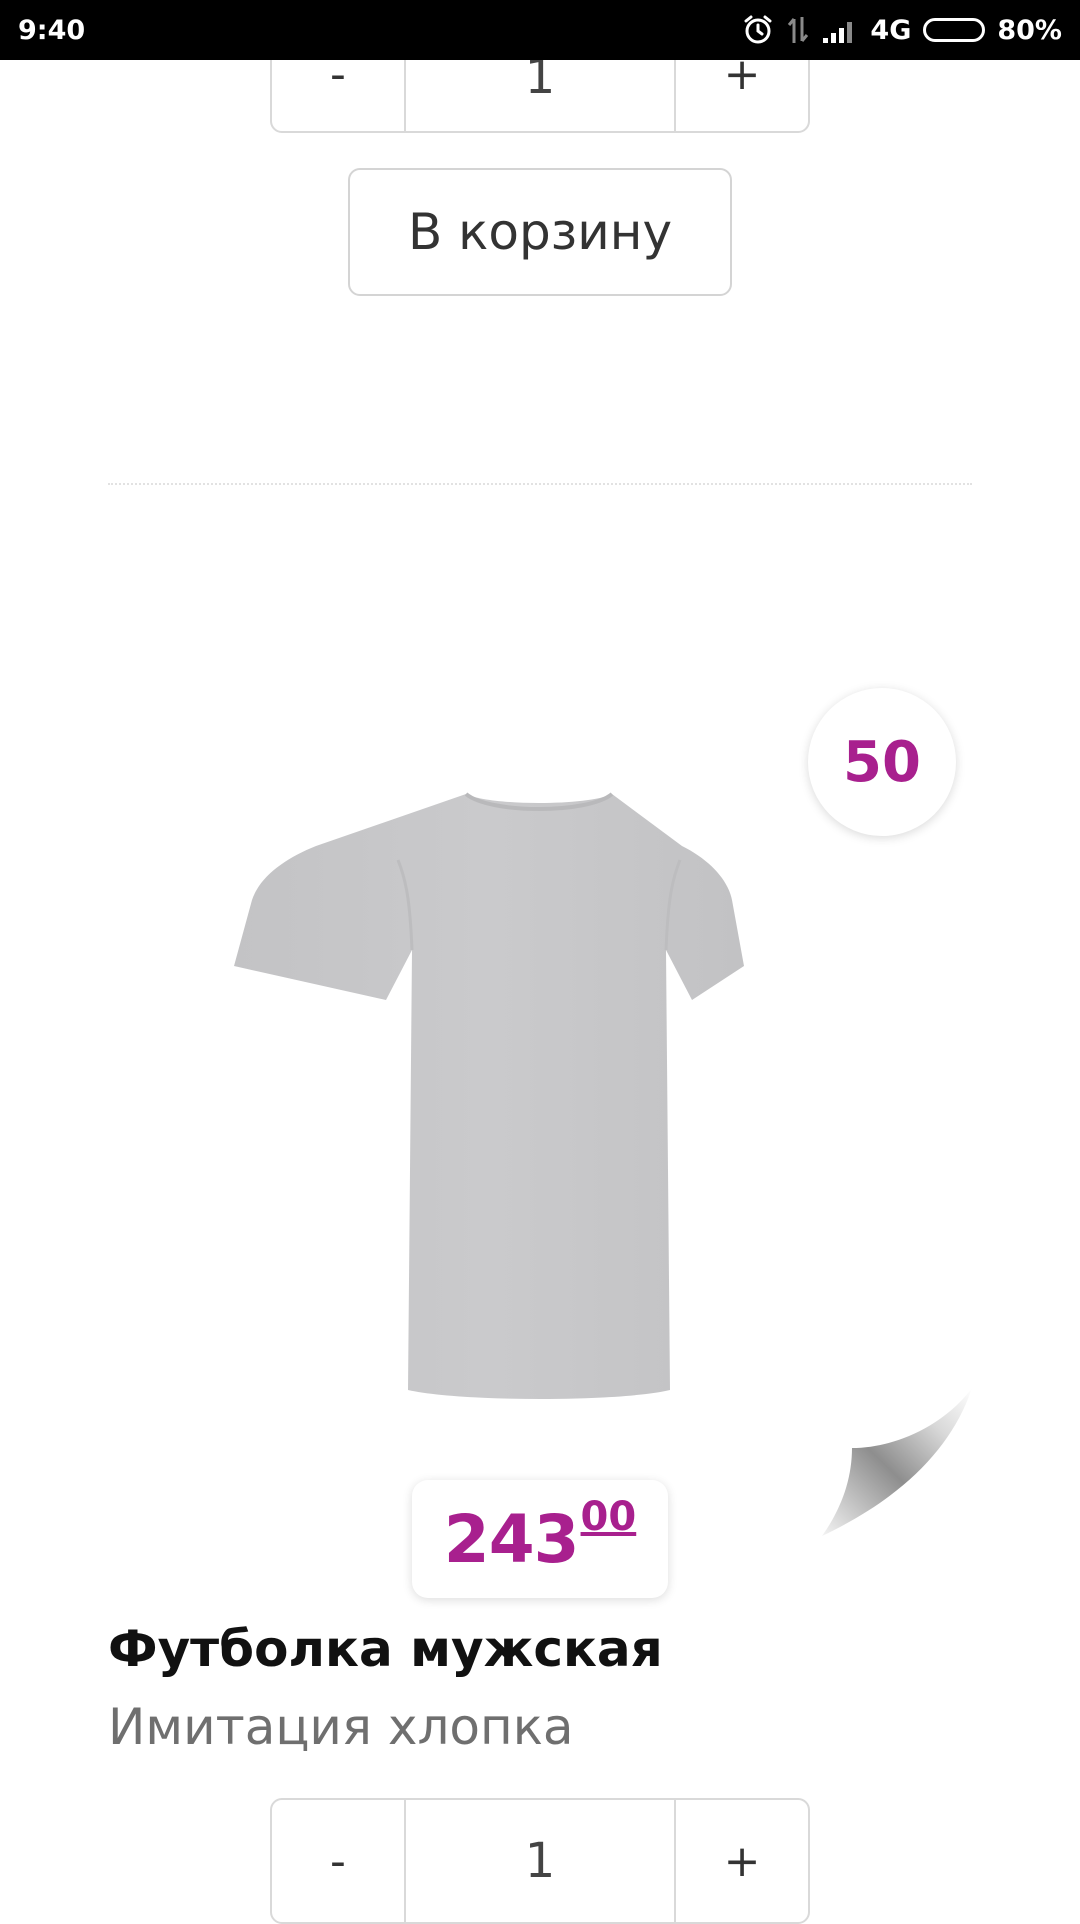 This screenshot has height=1924, width=1080. Describe the element at coordinates (489, 1095) in the screenshot. I see `tshirt-image` at that location.